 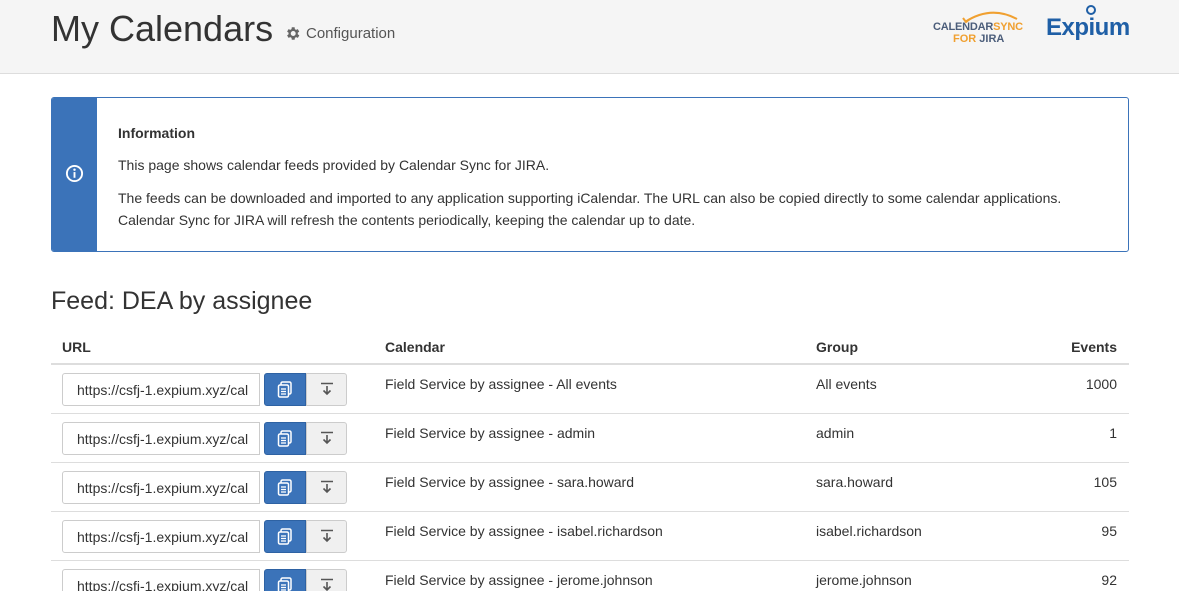 I want to click on event-count: 1000, so click(x=1101, y=384).